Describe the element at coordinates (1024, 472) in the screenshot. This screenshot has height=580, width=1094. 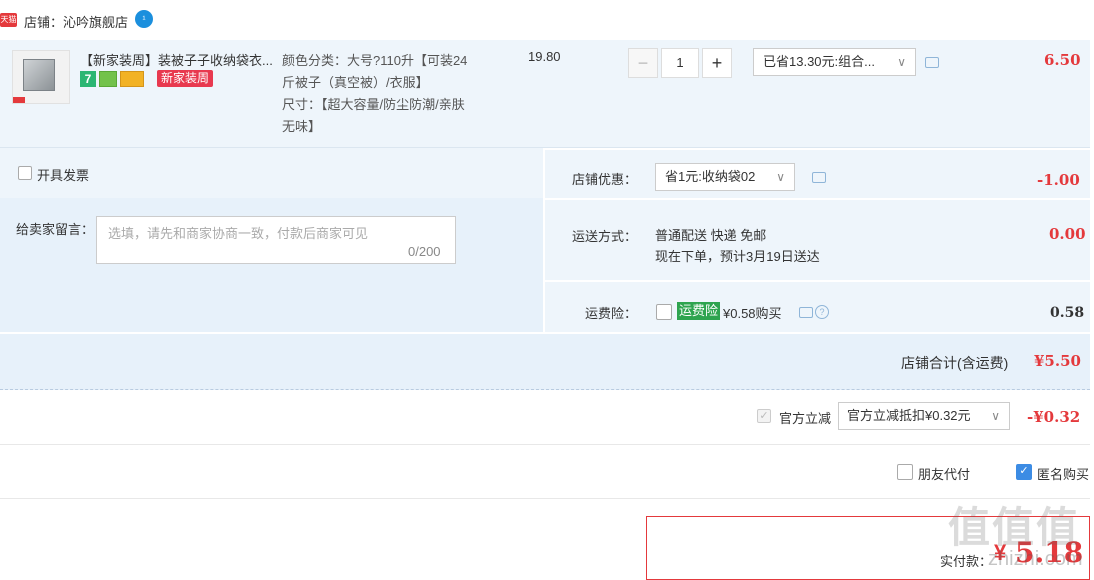
I see `anonymous-checkbox: ✓` at that location.